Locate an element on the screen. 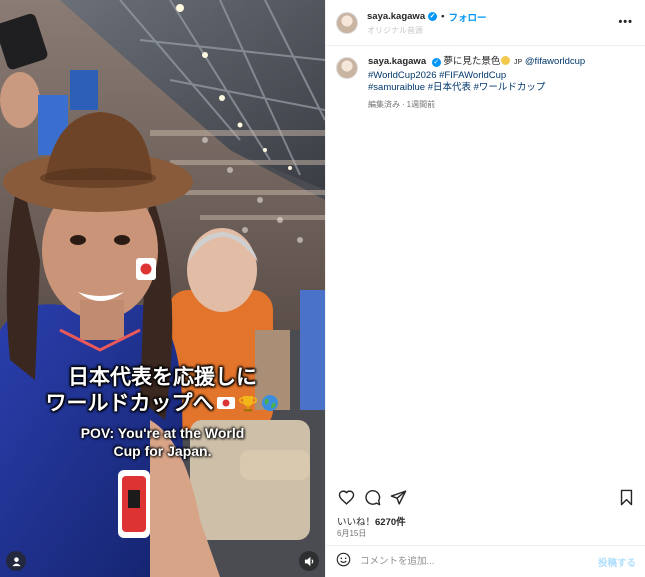 Image resolution: width=645 pixels, height=577 pixels. more-options-button: ••• is located at coordinates (625, 22).